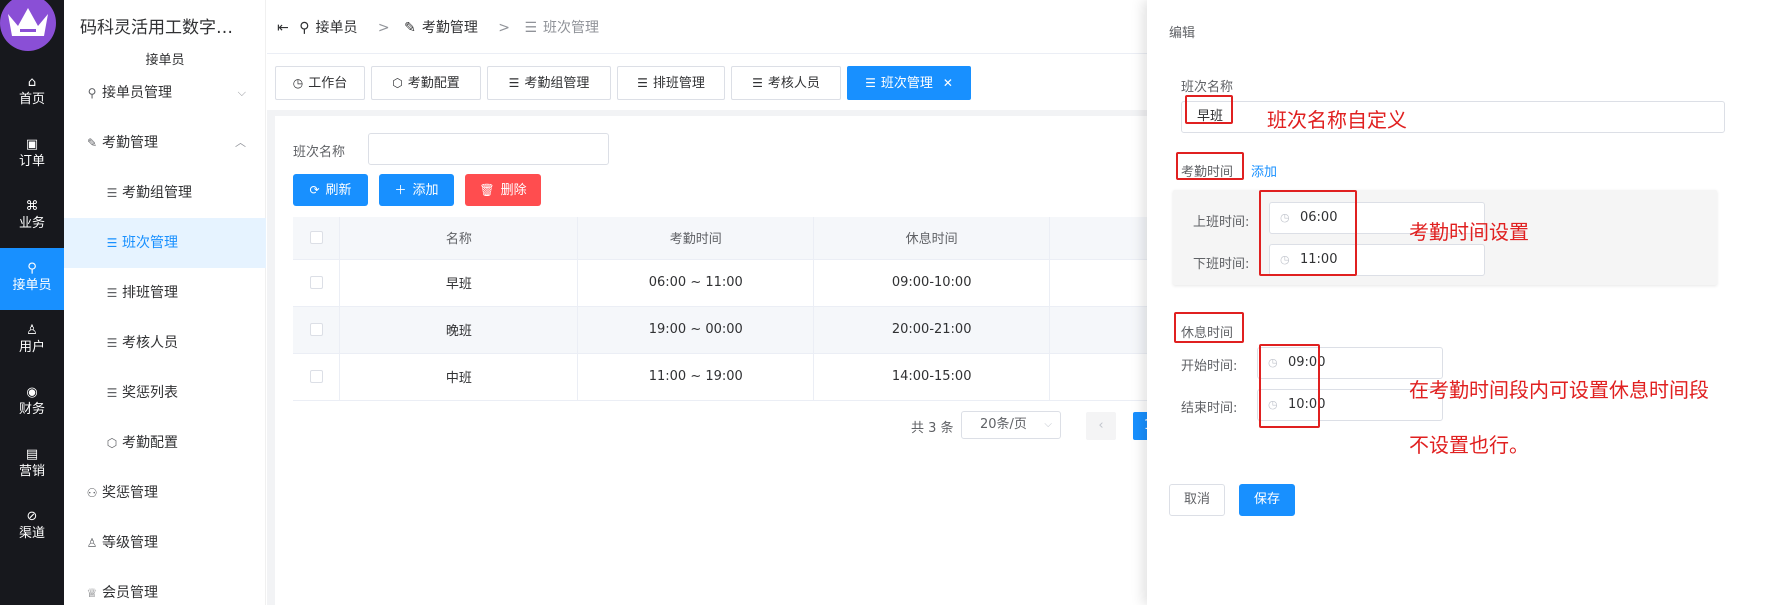 This screenshot has width=1784, height=605. Describe the element at coordinates (241, 92) in the screenshot. I see `chevron-down-icon: ⌵` at that location.